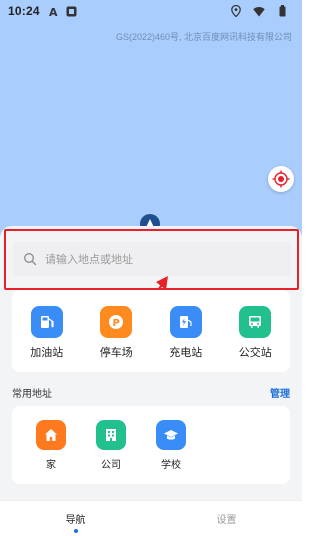 Image resolution: width=320 pixels, height=536 pixels. What do you see at coordinates (24, 11) in the screenshot?
I see `status-time: 10:24` at bounding box center [24, 11].